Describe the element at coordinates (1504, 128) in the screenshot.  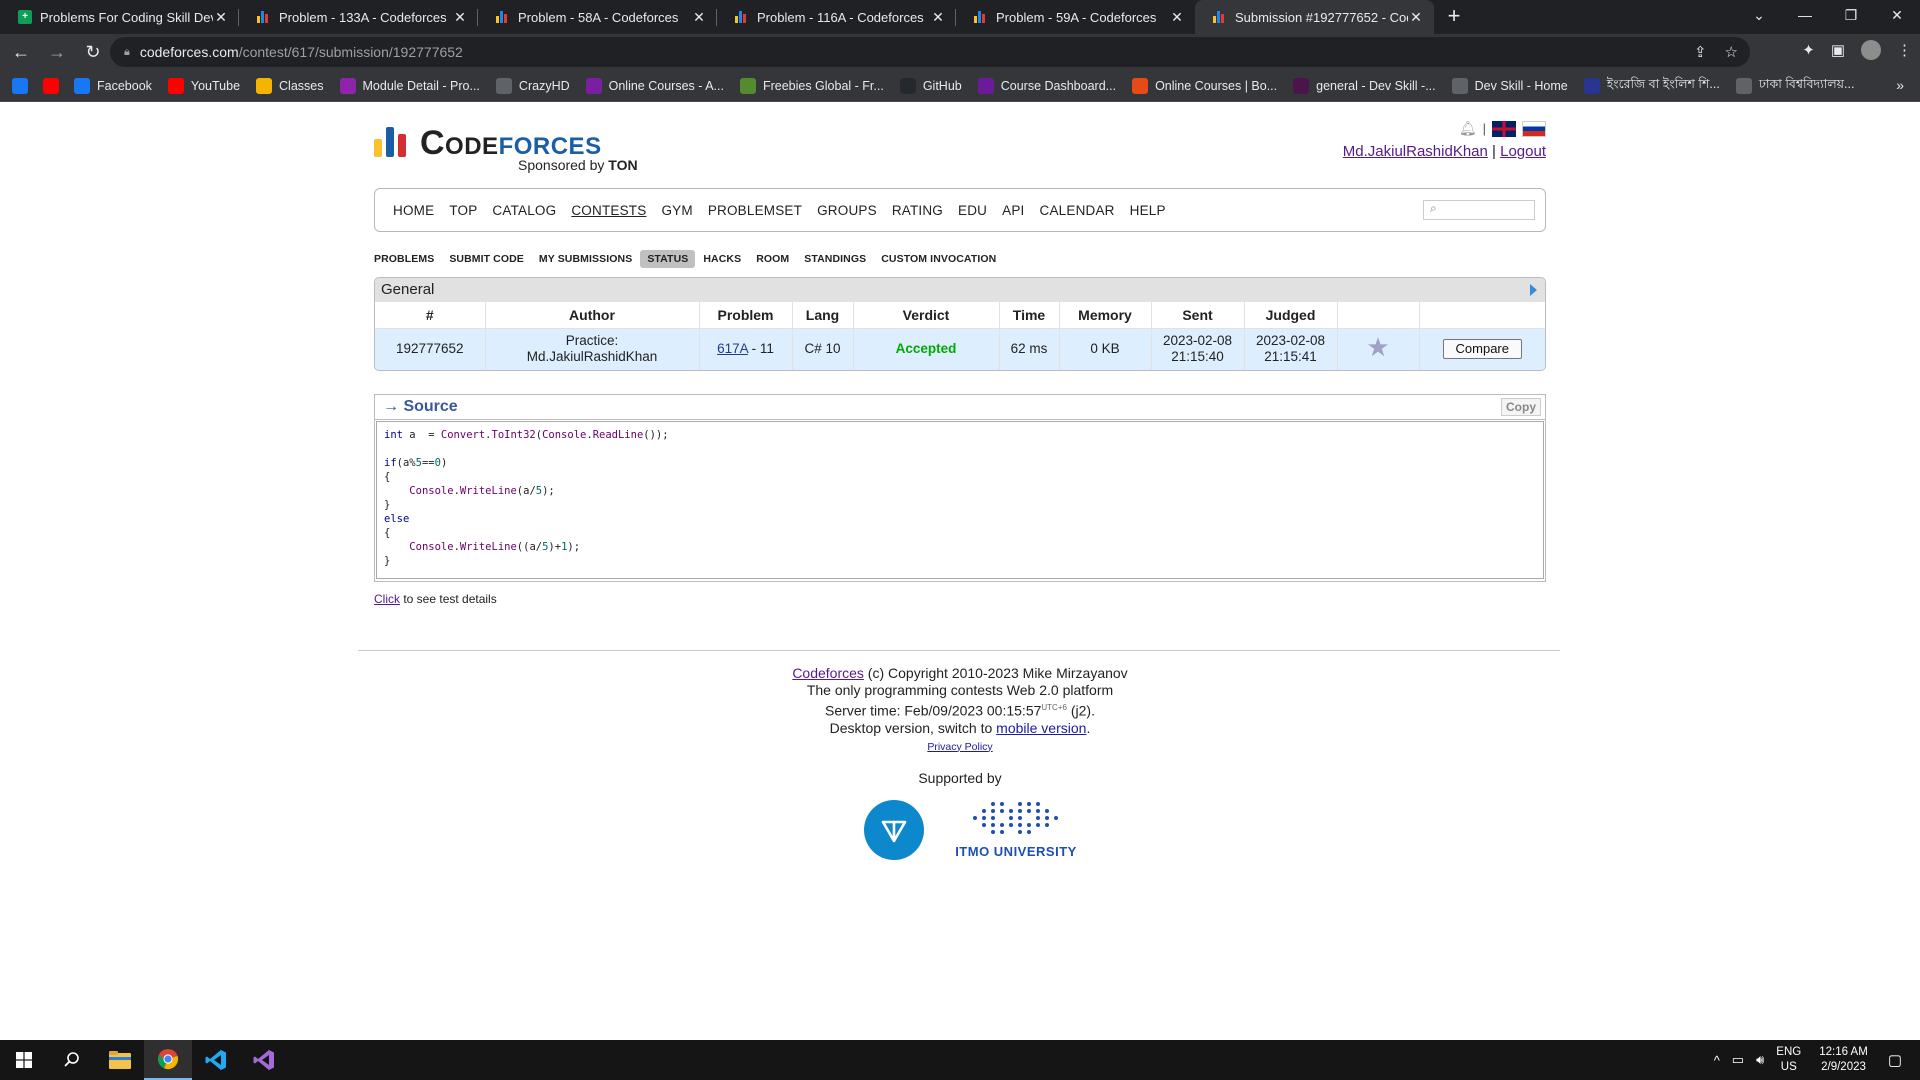
I see `english-flag-icon` at that location.